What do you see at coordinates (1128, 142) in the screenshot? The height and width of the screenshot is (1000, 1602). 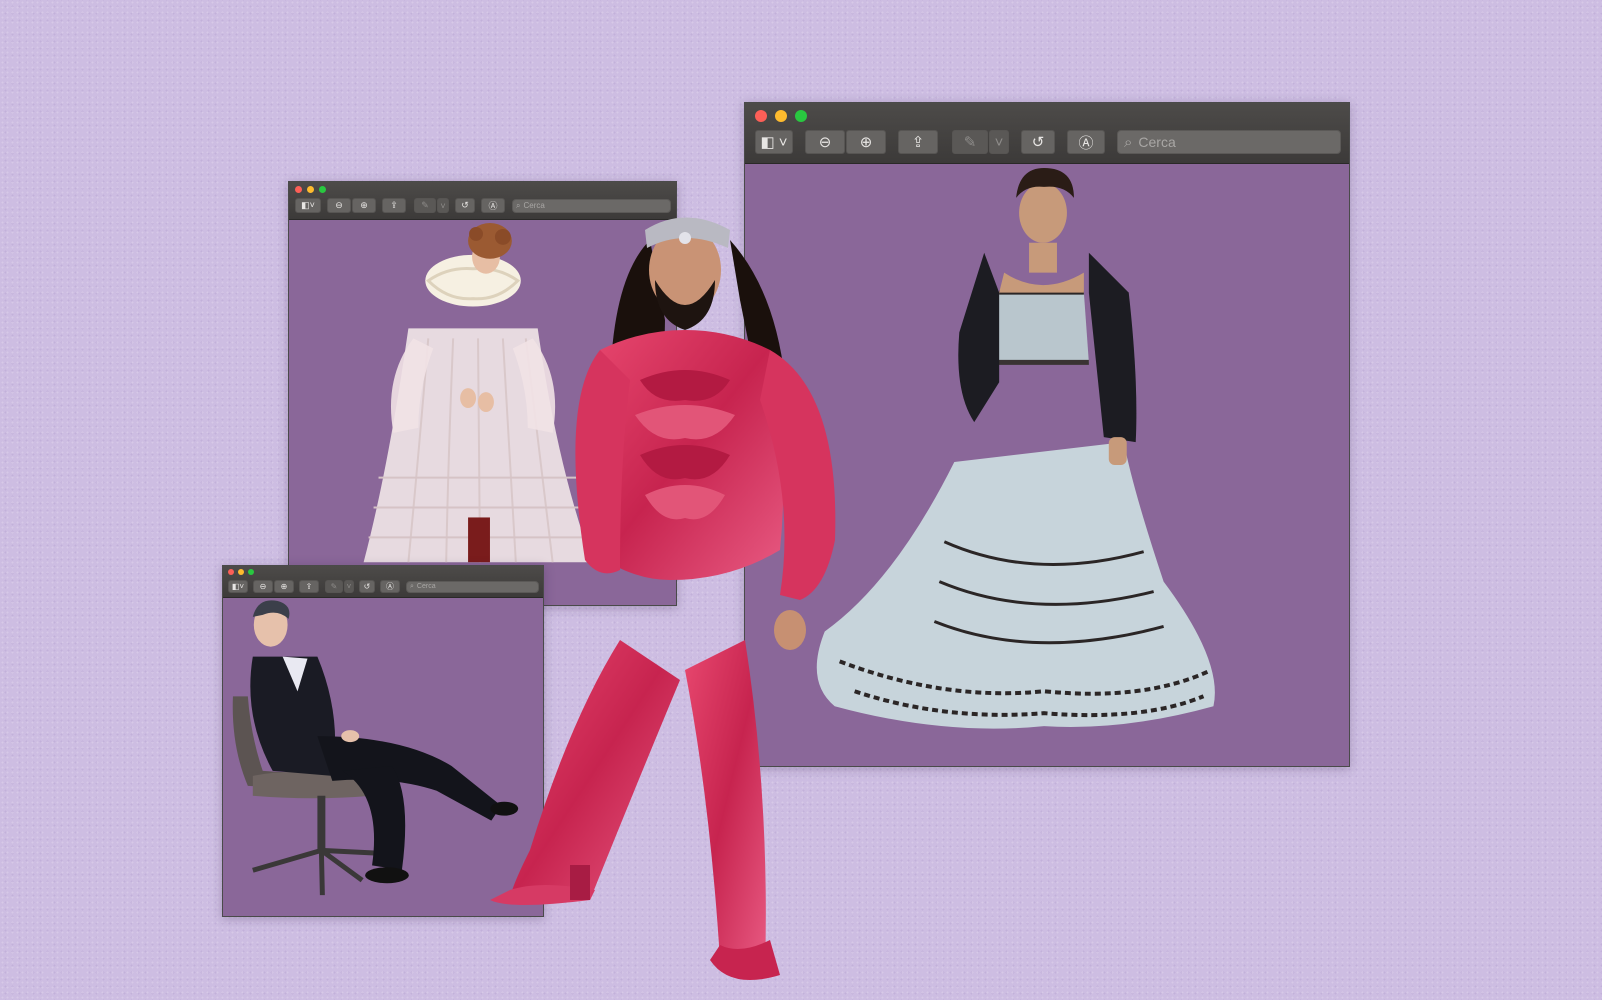 I see `search-icon: ⌕` at bounding box center [1128, 142].